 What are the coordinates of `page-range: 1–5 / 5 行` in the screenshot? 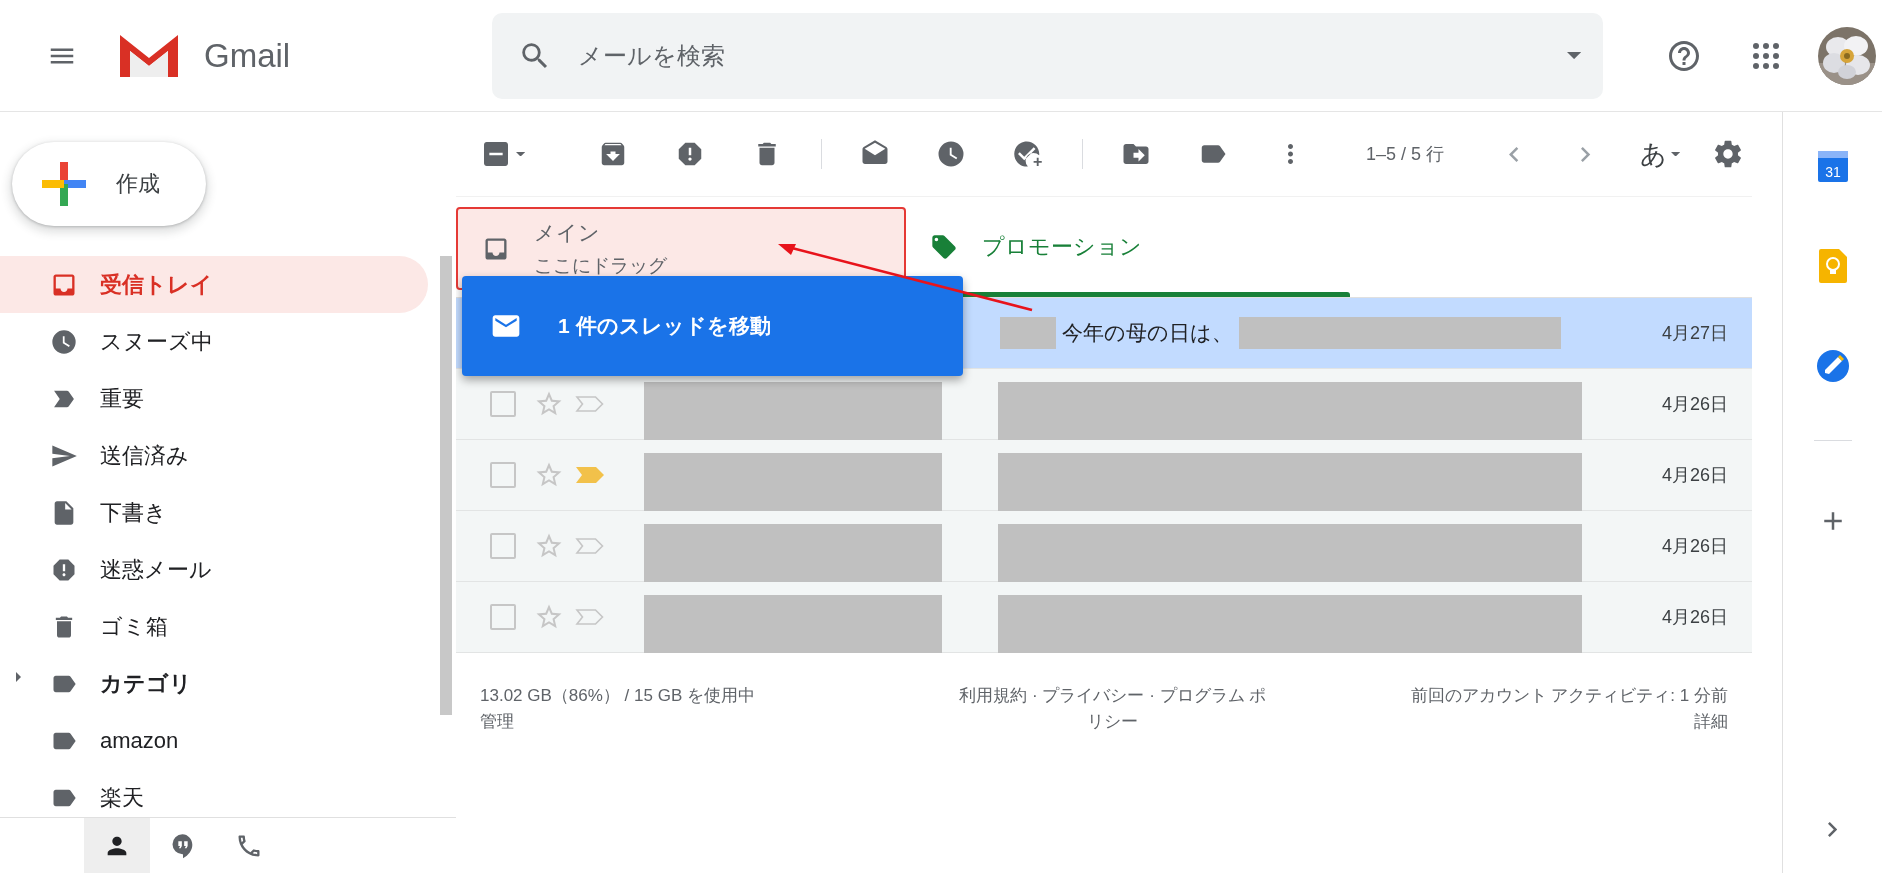 It's located at (1405, 154).